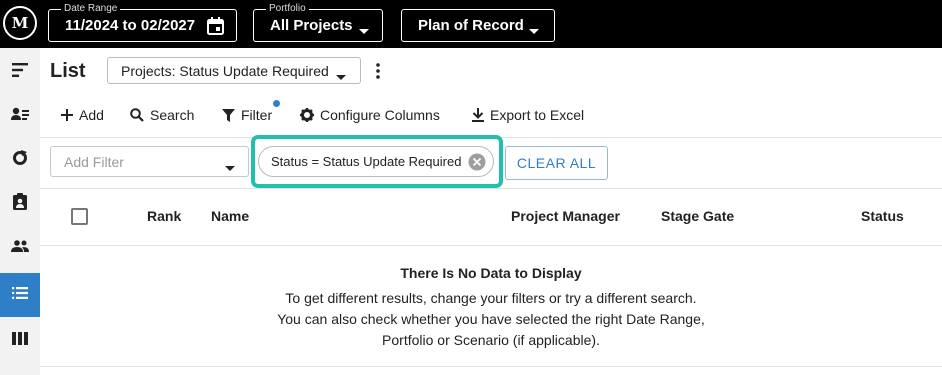  I want to click on filter-divider, so click(491, 188).